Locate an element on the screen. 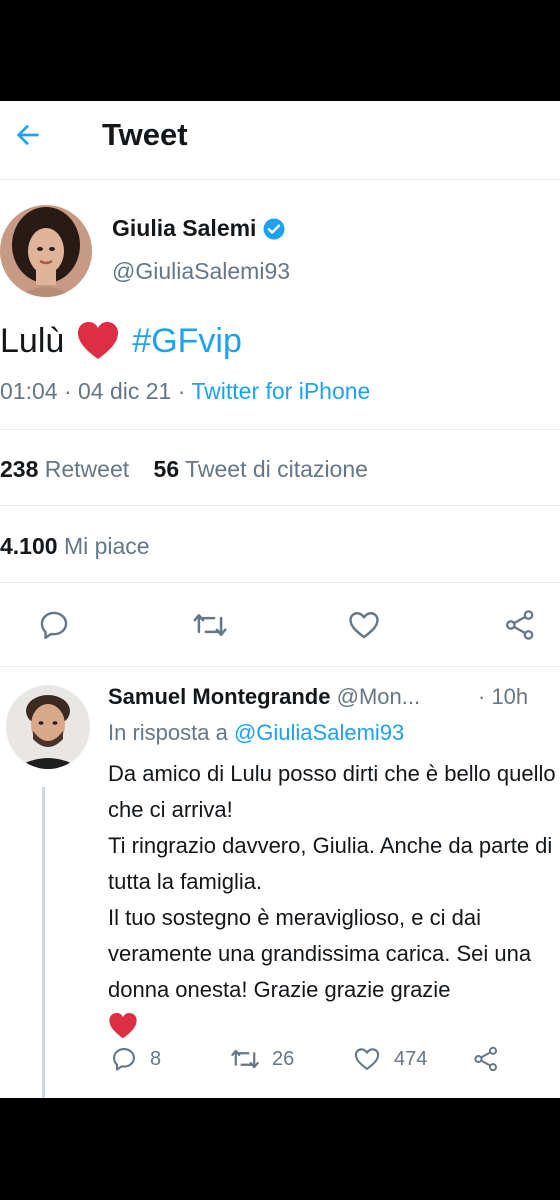 This screenshot has width=560, height=1200. share-button is located at coordinates (520, 625).